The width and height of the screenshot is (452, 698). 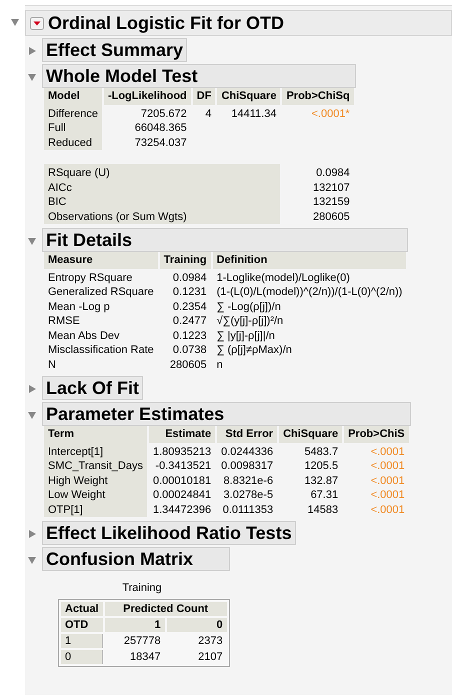 What do you see at coordinates (95, 509) in the screenshot?
I see `table-cell: OTP[1]` at bounding box center [95, 509].